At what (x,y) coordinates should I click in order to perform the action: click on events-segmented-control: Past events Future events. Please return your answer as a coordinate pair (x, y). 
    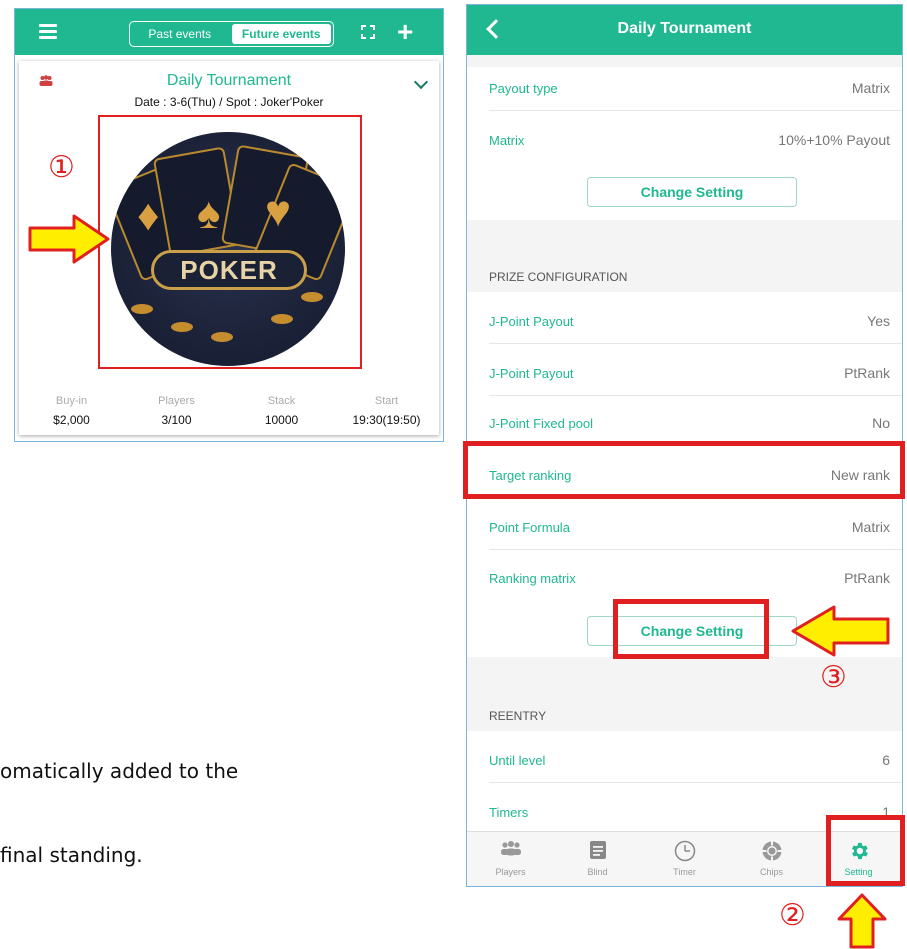
    Looking at the image, I should click on (231, 34).